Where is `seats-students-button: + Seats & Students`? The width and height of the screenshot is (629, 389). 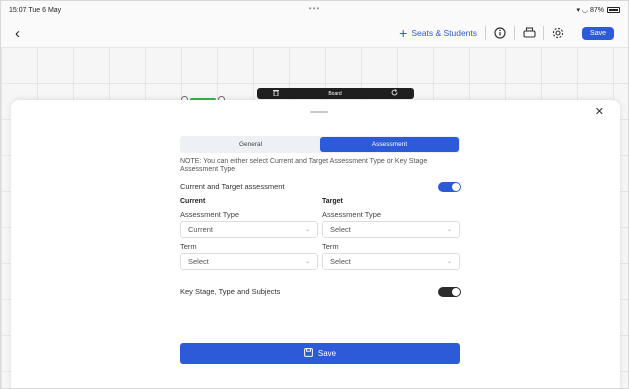 seats-students-button: + Seats & Students is located at coordinates (438, 33).